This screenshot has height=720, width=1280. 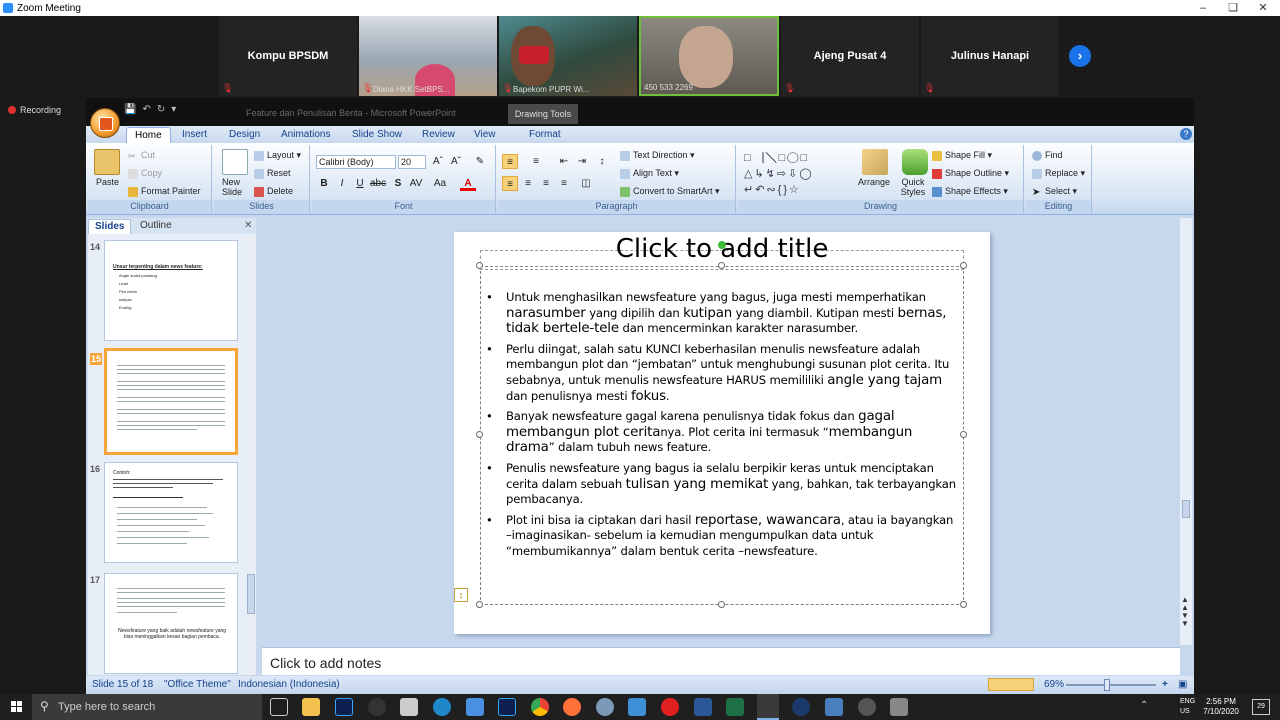 I want to click on fit-to-window-icon: ▣, so click(x=1182, y=684).